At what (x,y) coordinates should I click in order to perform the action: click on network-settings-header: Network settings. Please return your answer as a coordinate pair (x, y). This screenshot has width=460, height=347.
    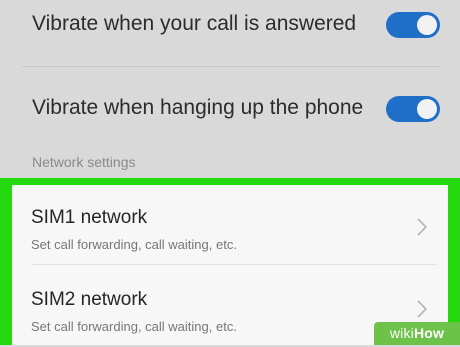
    Looking at the image, I should click on (84, 162).